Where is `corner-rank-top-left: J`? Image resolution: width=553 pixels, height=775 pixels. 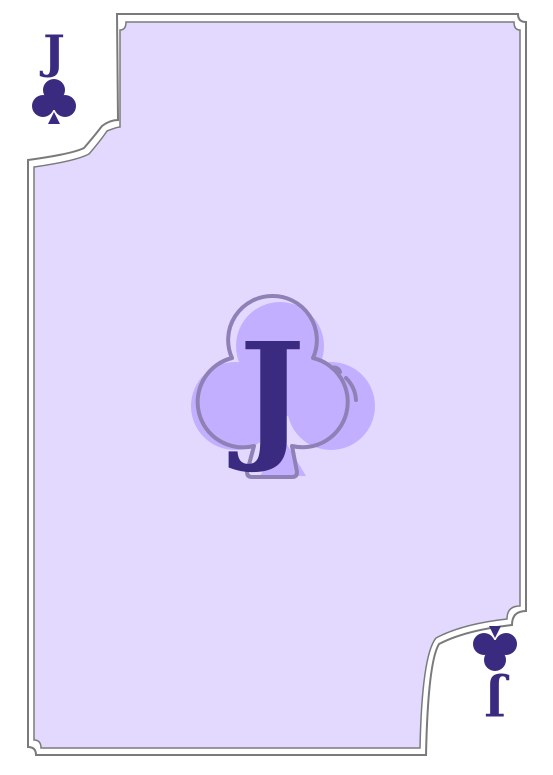
corner-rank-top-left: J is located at coordinates (52, 52).